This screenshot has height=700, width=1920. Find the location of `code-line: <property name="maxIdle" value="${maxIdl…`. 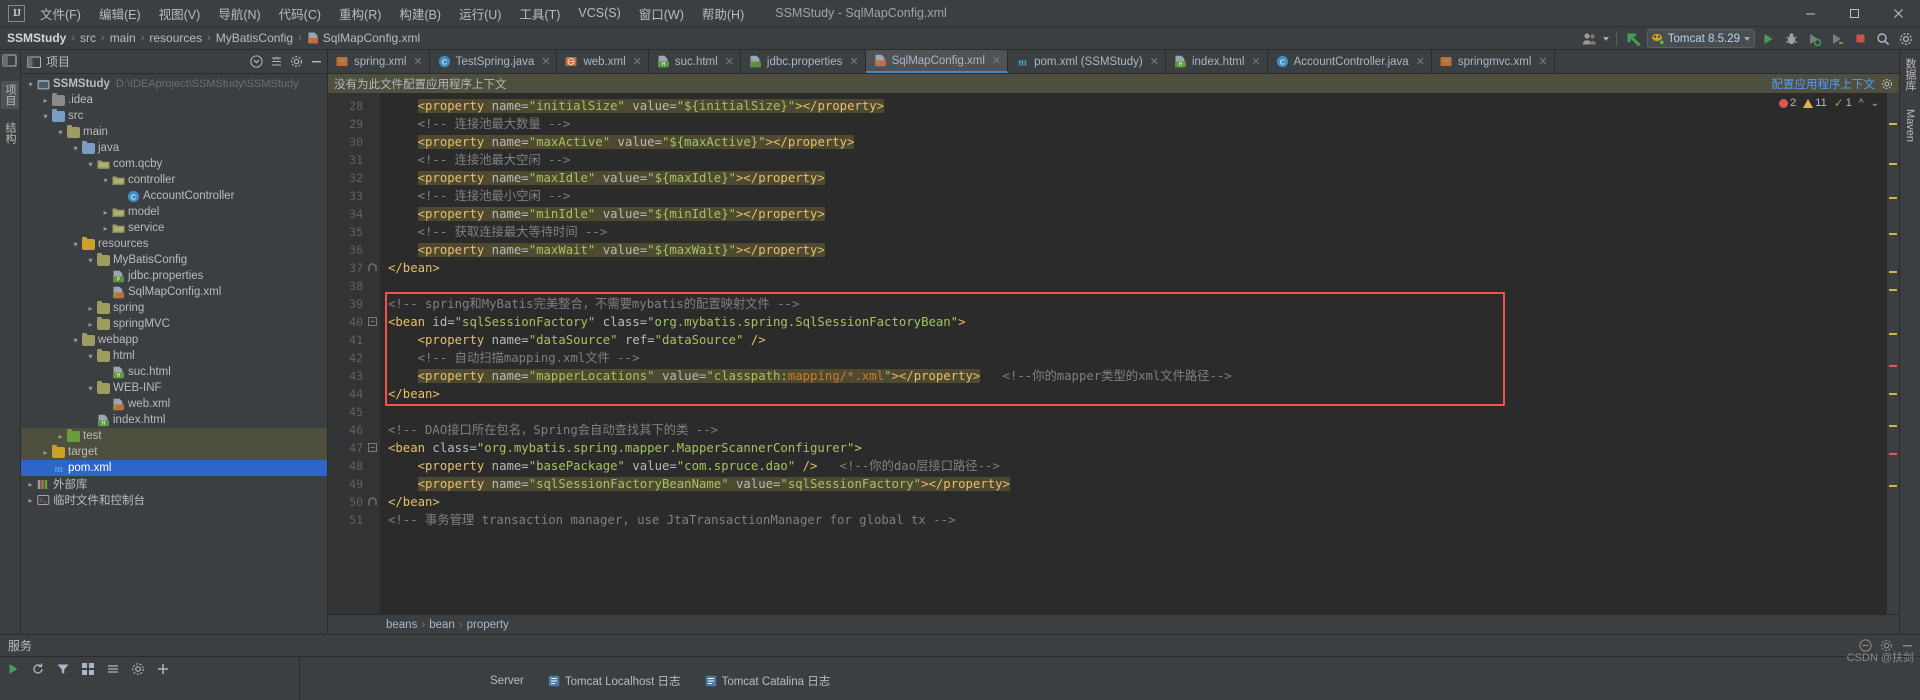

code-line: <property name="maxIdle" value="${maxIdl… is located at coordinates (1133, 178).